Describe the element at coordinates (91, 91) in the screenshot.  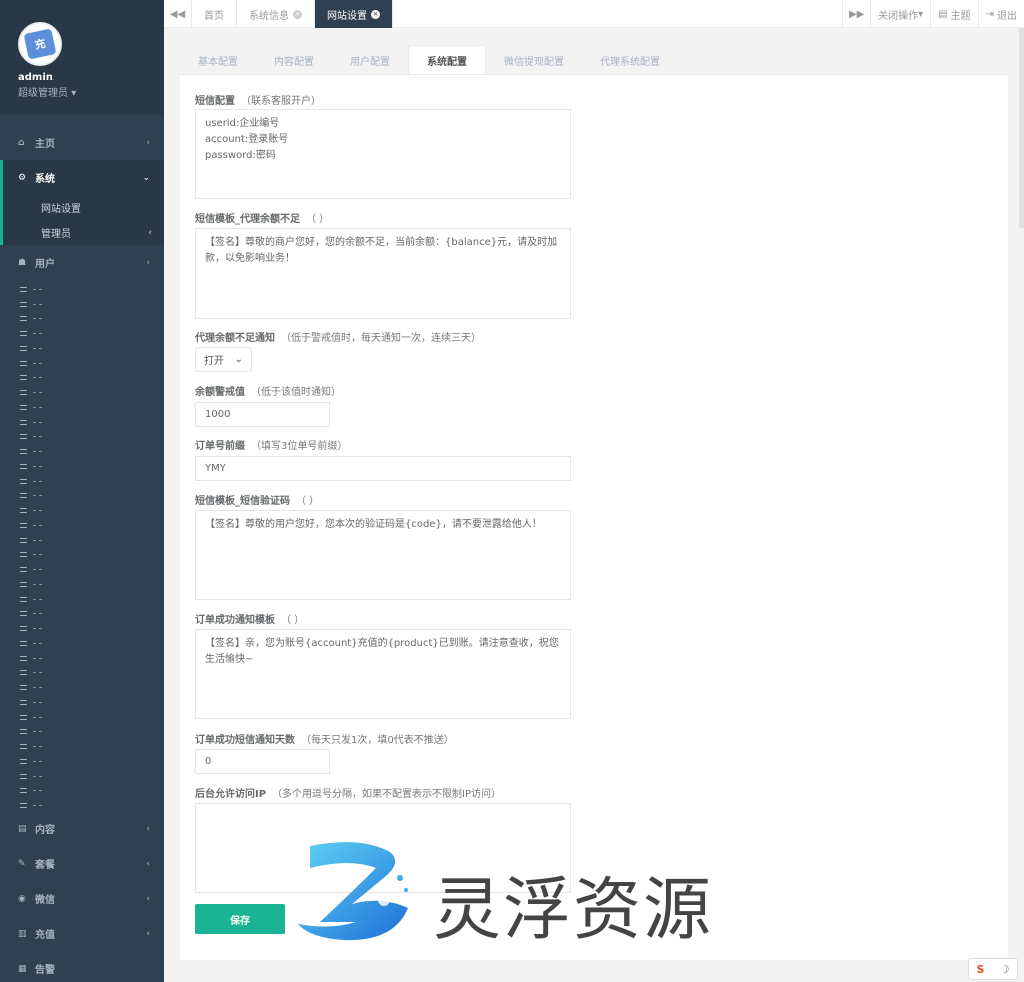
I see `role-dropdown: 超级管理员 ▾` at that location.